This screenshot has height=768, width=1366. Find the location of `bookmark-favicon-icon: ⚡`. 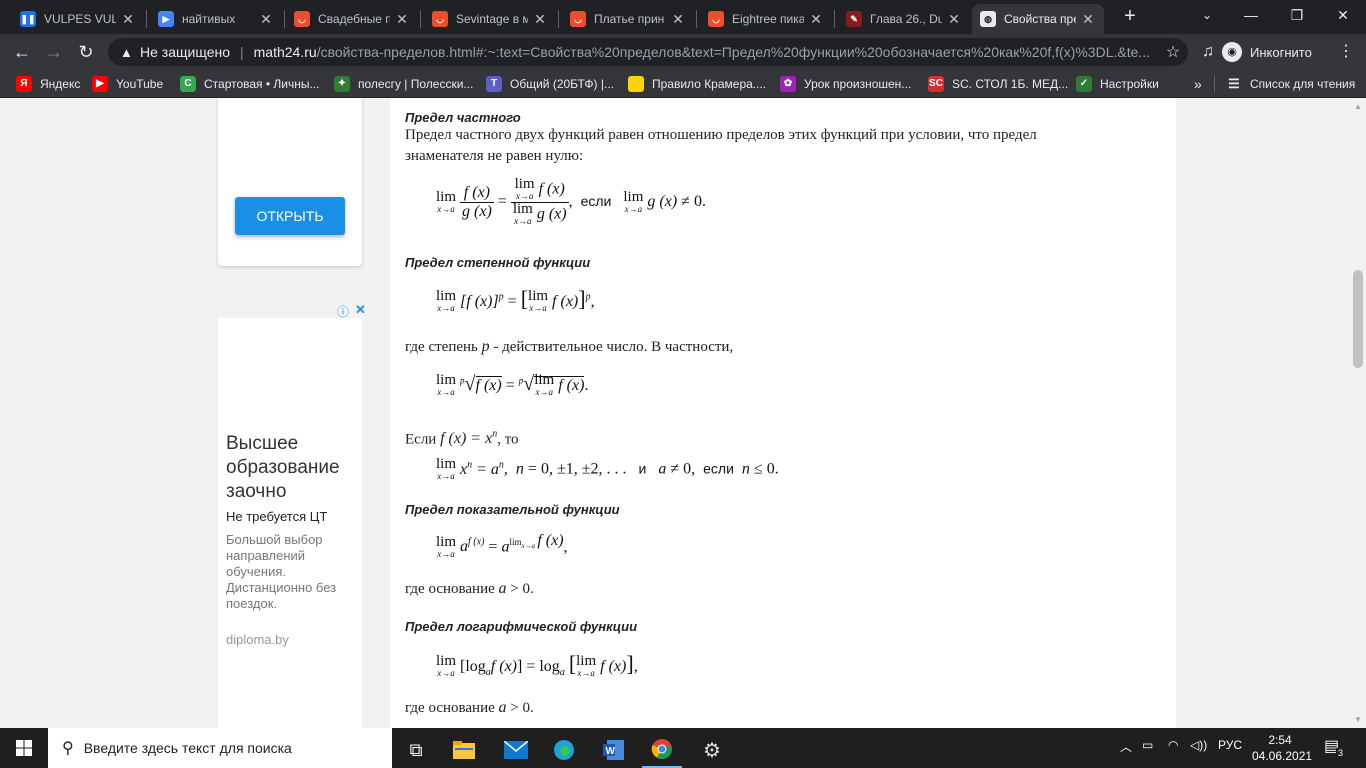

bookmark-favicon-icon: ⚡ is located at coordinates (636, 84).